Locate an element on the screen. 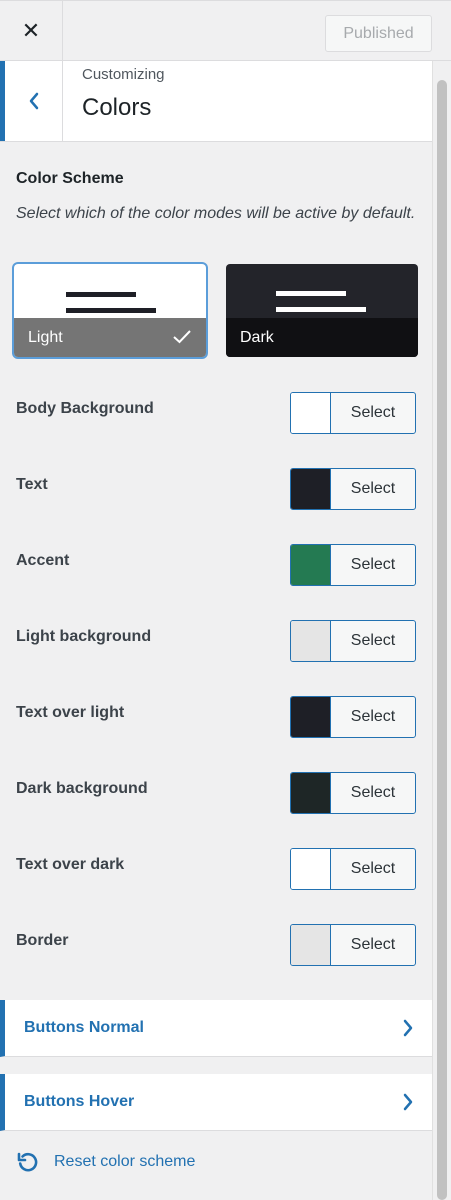 This screenshot has height=1200, width=451. color-label: Text over light is located at coordinates (70, 712).